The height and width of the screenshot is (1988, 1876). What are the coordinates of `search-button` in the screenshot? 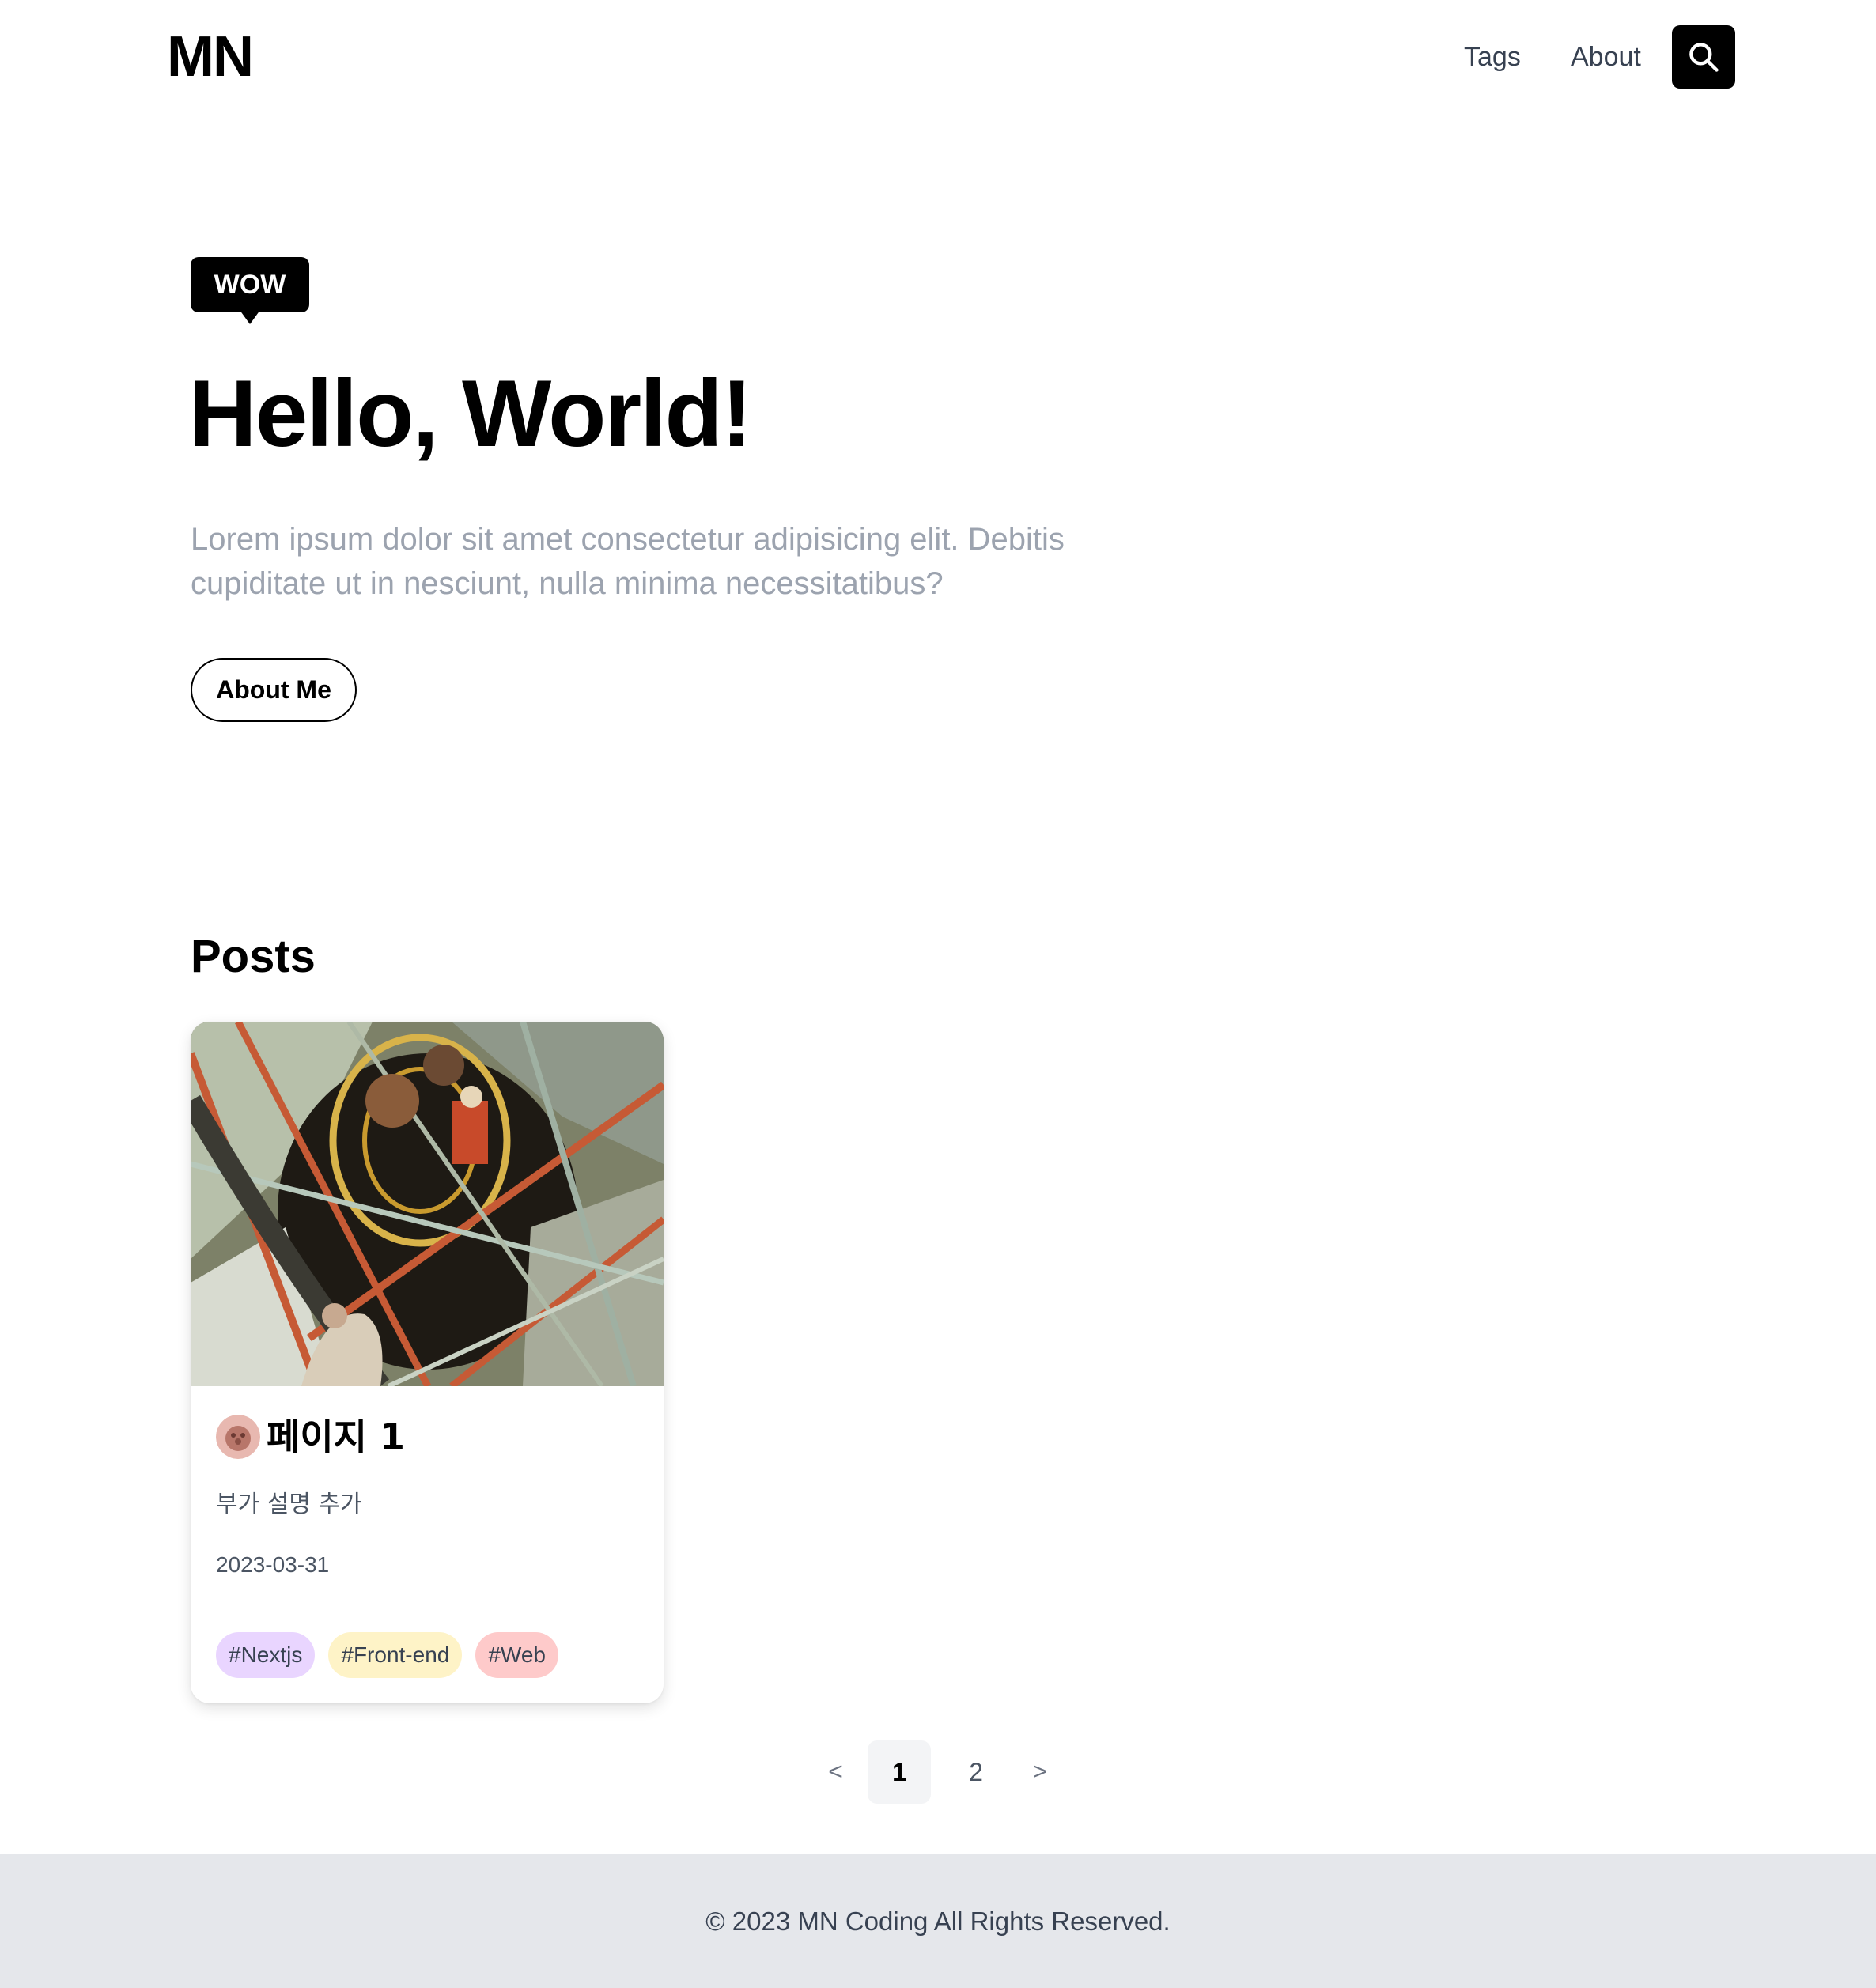 It's located at (1703, 57).